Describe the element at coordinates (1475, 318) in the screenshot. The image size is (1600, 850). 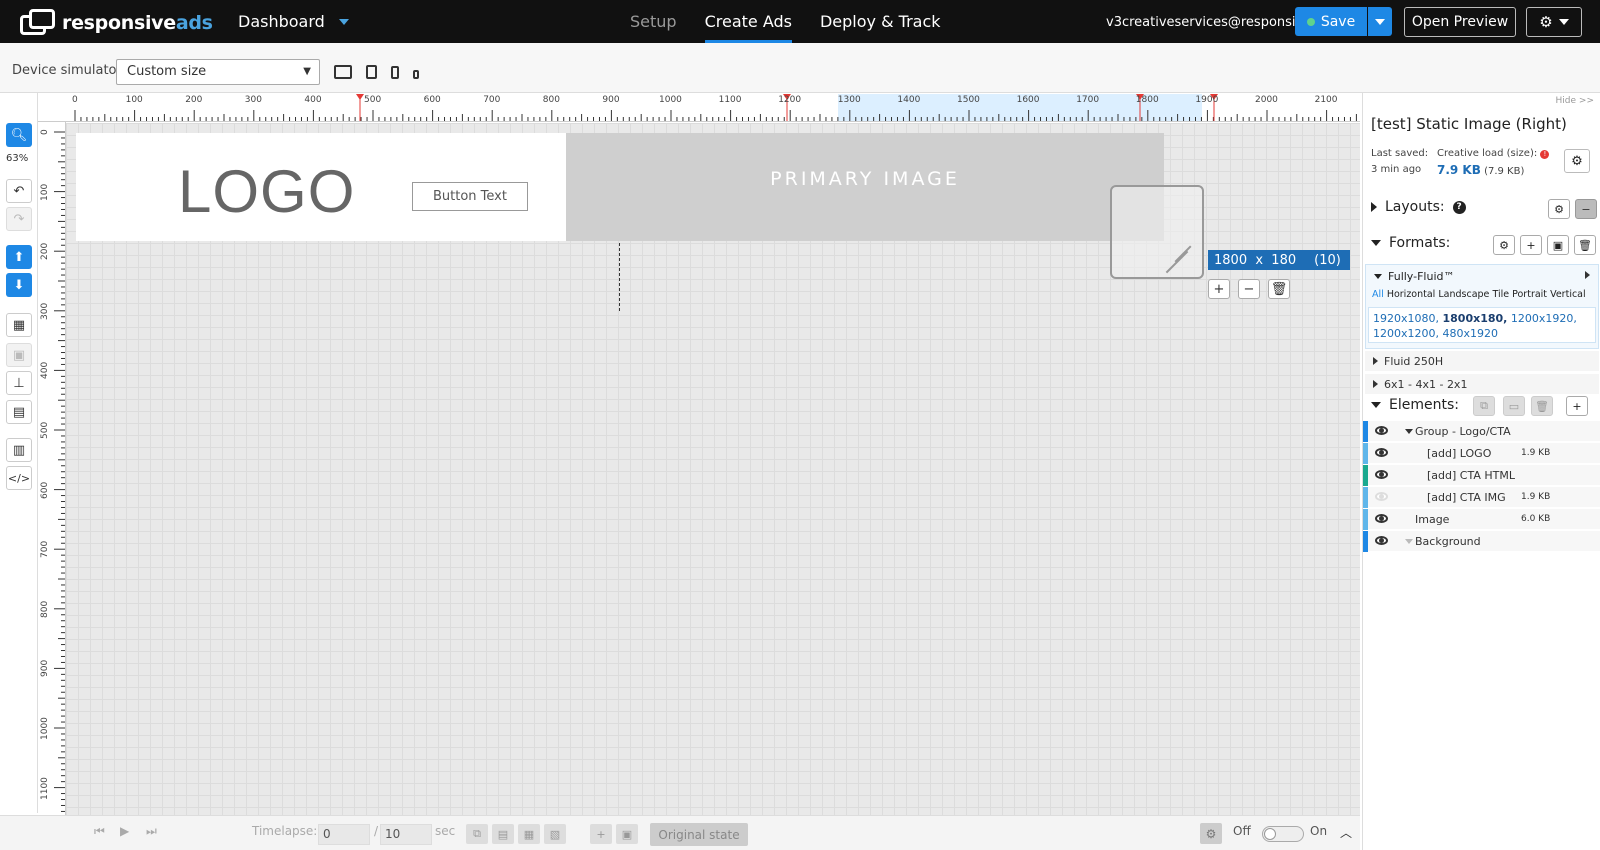
I see `format-size-active: 1800x180,` at that location.